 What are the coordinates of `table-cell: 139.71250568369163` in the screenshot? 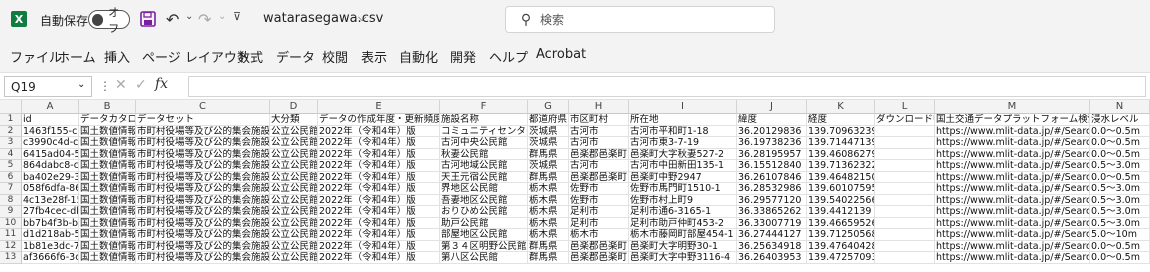 It's located at (841, 235).